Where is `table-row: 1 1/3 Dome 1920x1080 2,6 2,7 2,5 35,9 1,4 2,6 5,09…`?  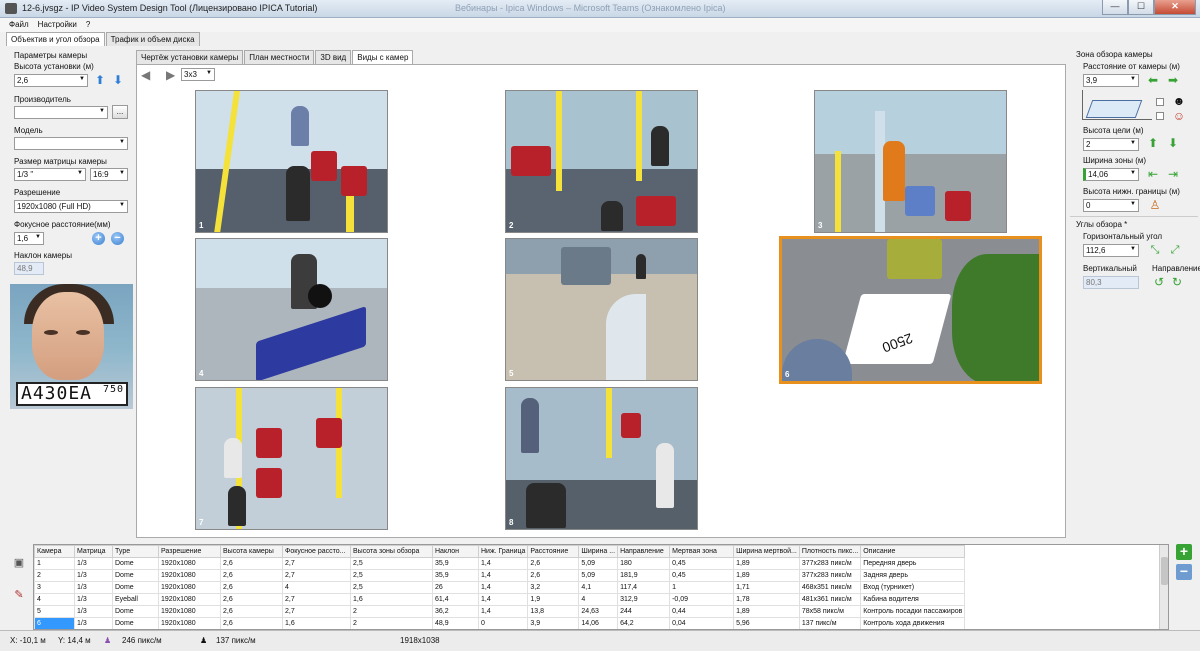 table-row: 1 1/3 Dome 1920x1080 2,6 2,7 2,5 35,9 1,4 2,6 5,09… is located at coordinates (500, 563).